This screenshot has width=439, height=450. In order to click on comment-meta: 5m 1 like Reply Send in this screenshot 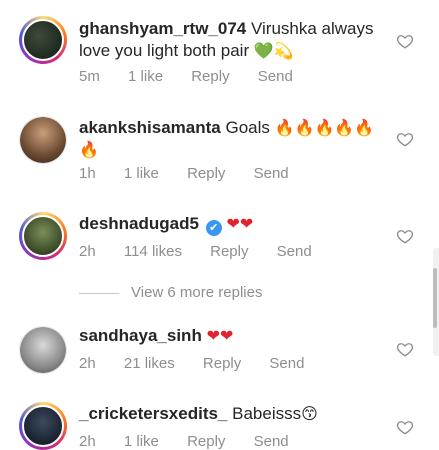, I will do `click(198, 76)`.